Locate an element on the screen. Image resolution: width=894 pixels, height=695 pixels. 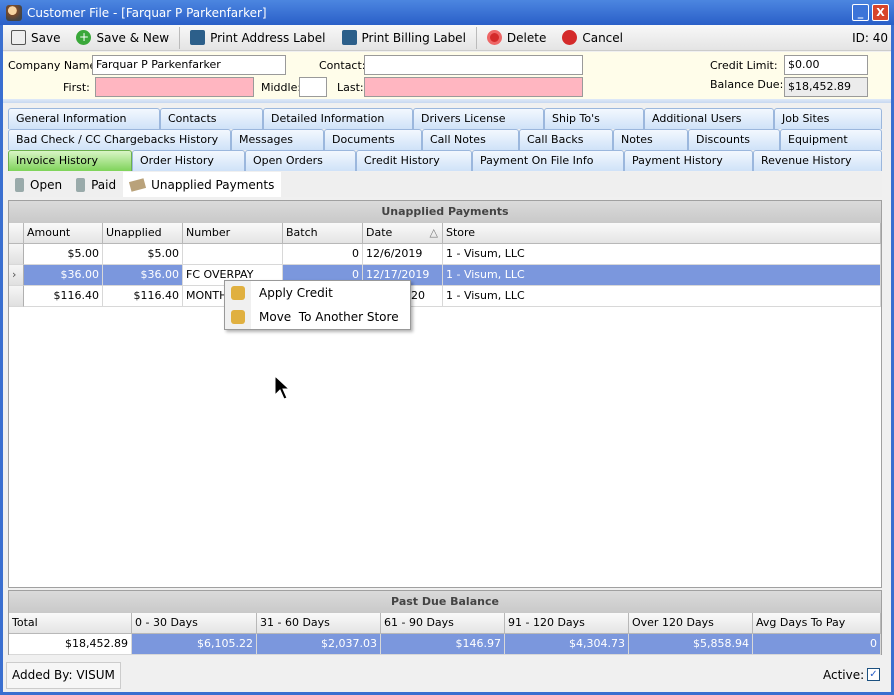
tab-payment-history: Payment History is located at coordinates (688, 160).